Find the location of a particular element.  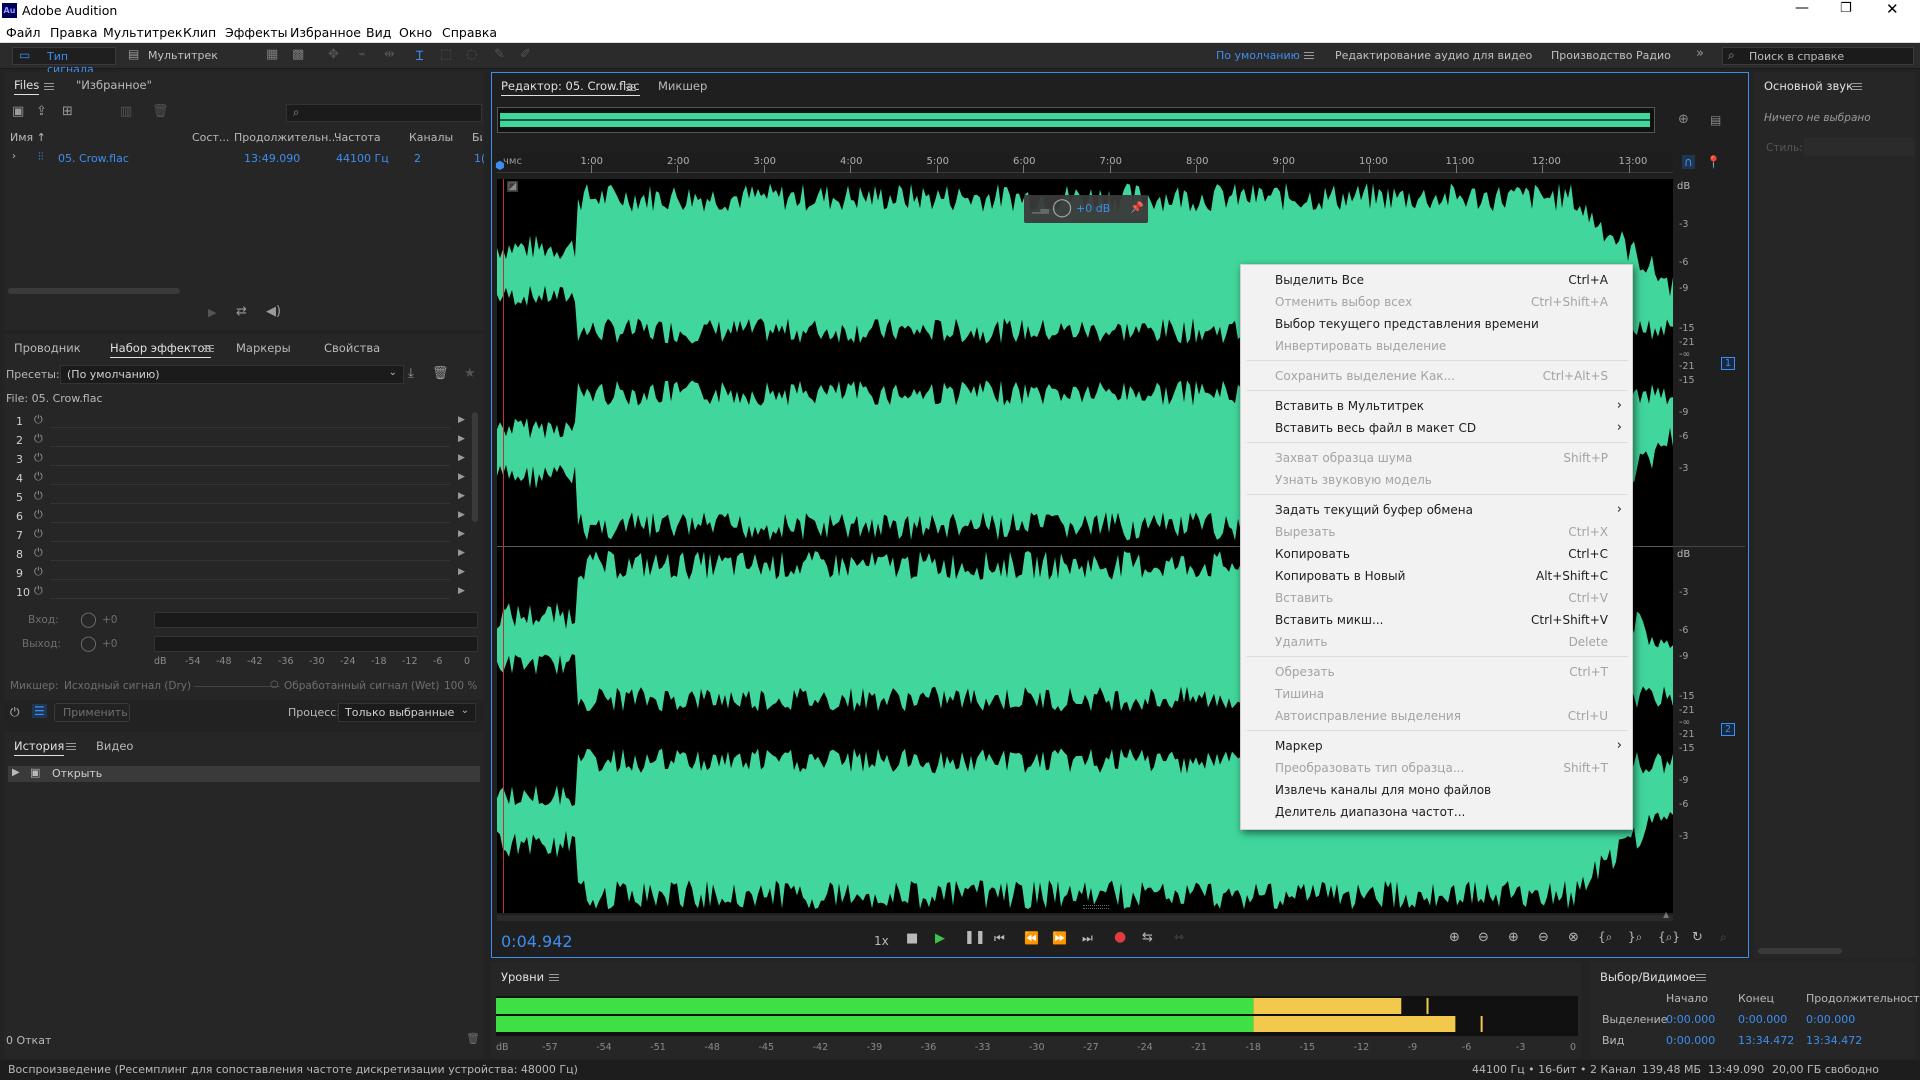

context-menu-item: Вырезать Ctrl+X is located at coordinates (1437, 532).